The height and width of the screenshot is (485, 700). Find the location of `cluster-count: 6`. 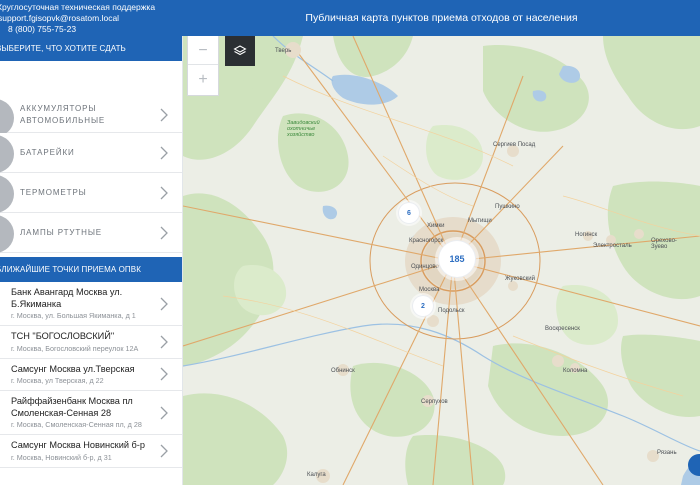

cluster-count: 6 is located at coordinates (409, 213).